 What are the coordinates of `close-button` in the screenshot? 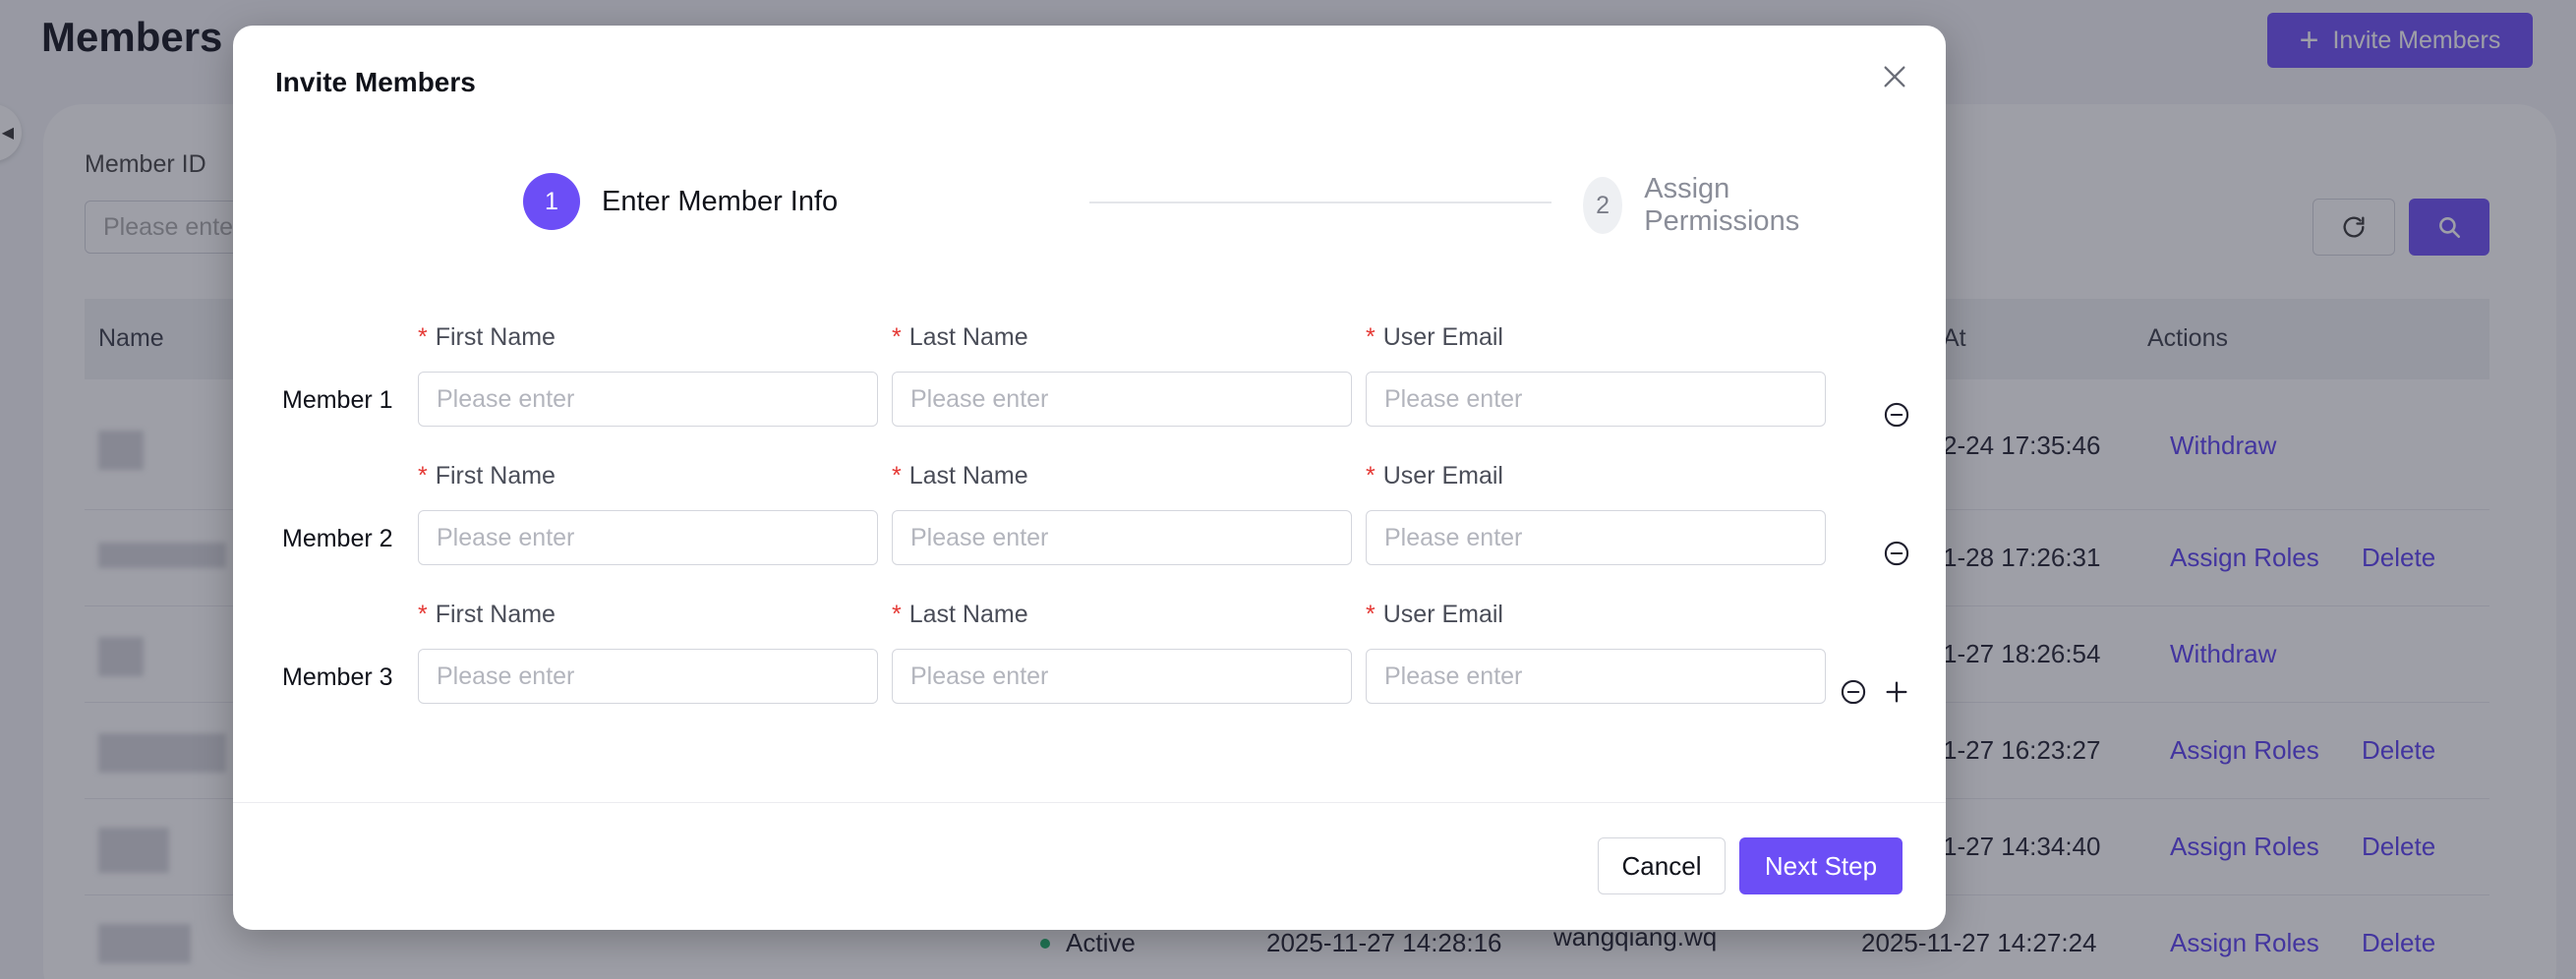 It's located at (1894, 76).